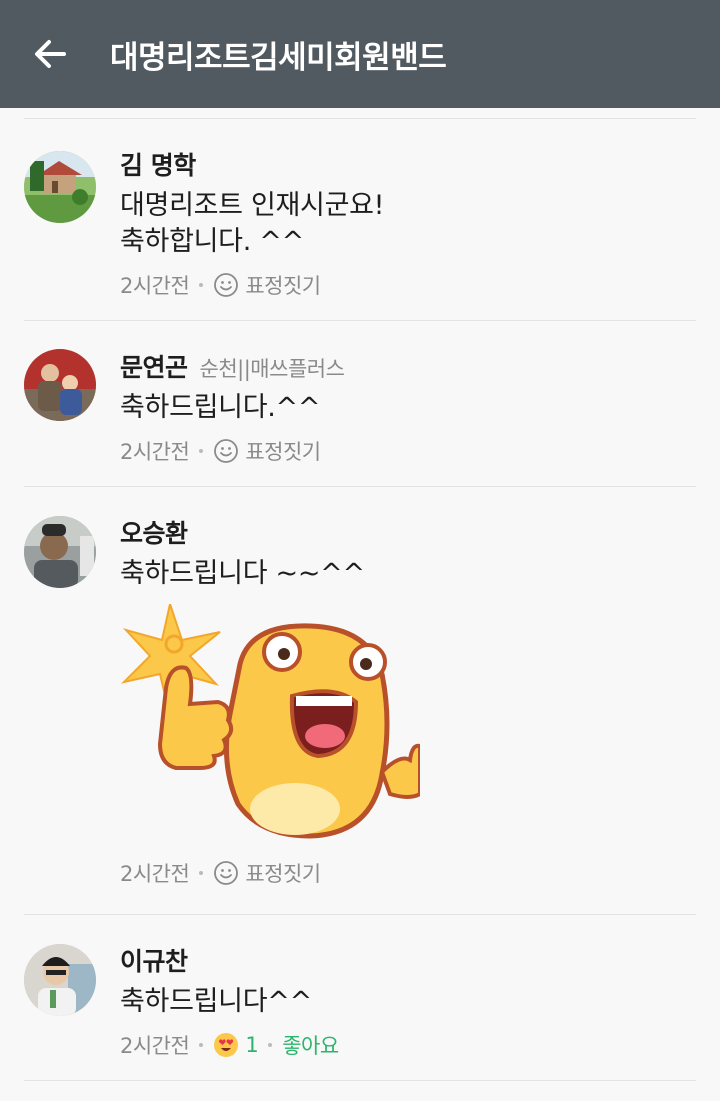 This screenshot has height=1101, width=720. I want to click on author-row: 김 명학, so click(408, 164).